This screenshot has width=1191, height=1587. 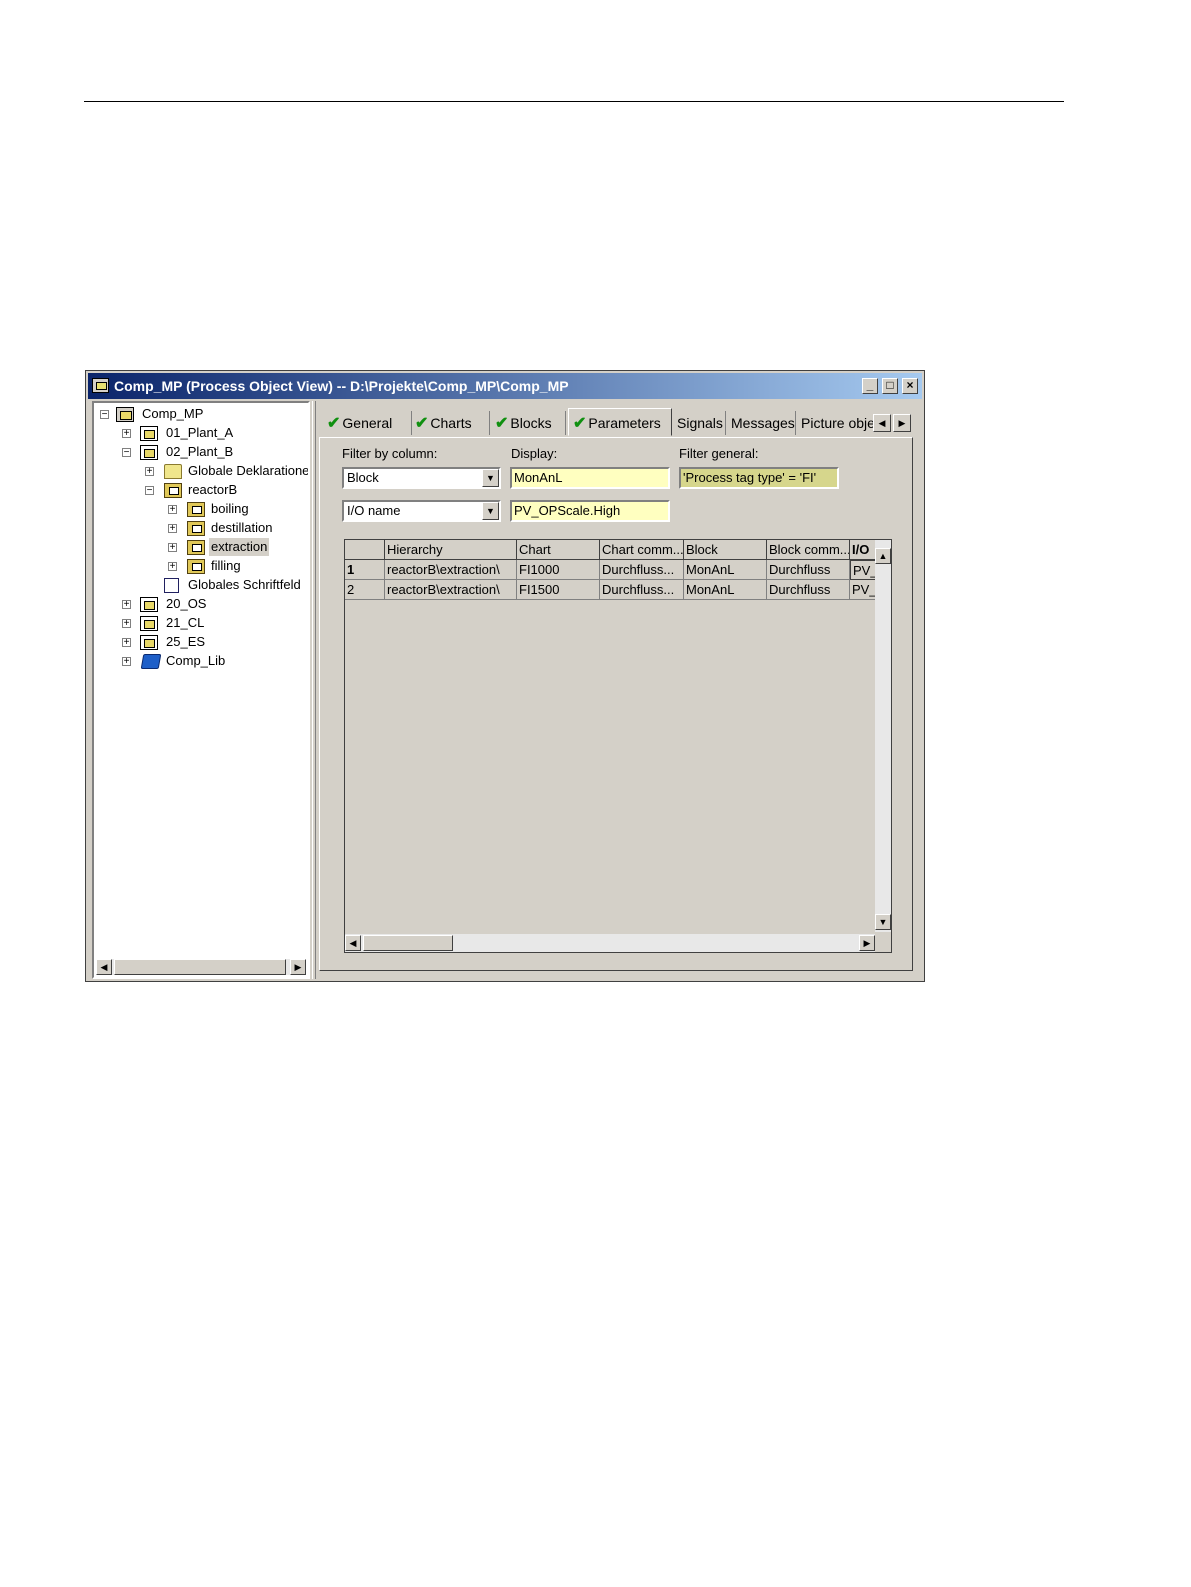 What do you see at coordinates (451, 550) in the screenshot?
I see `table-header-hierarchy: Hierarchy` at bounding box center [451, 550].